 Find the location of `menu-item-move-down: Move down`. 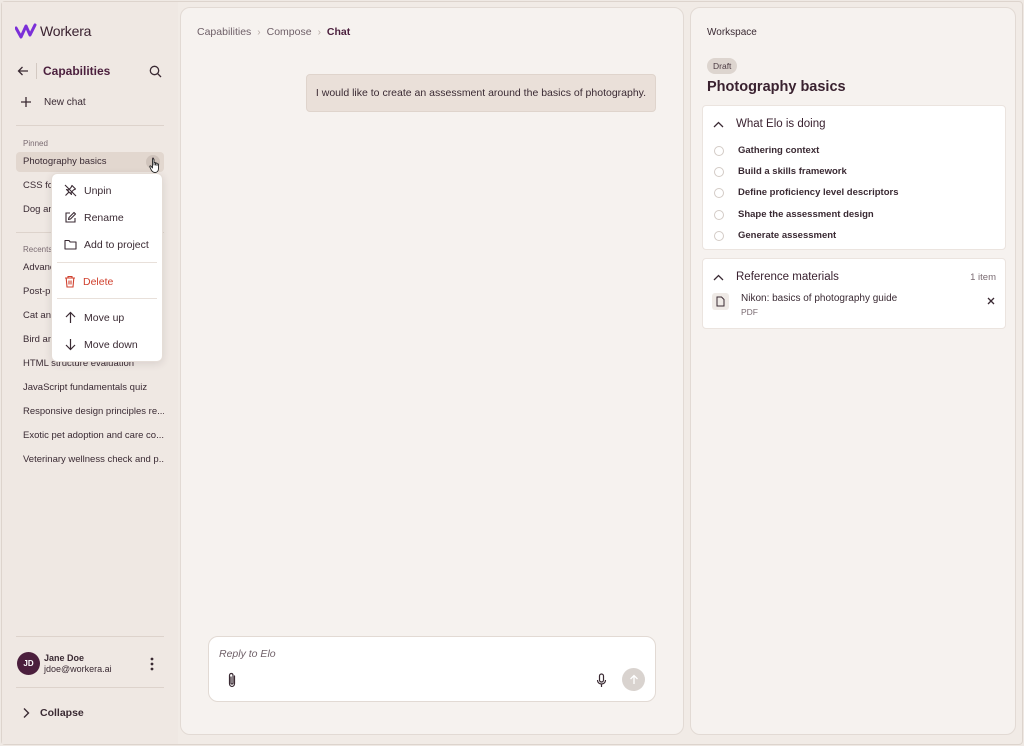

menu-item-move-down: Move down is located at coordinates (101, 344).